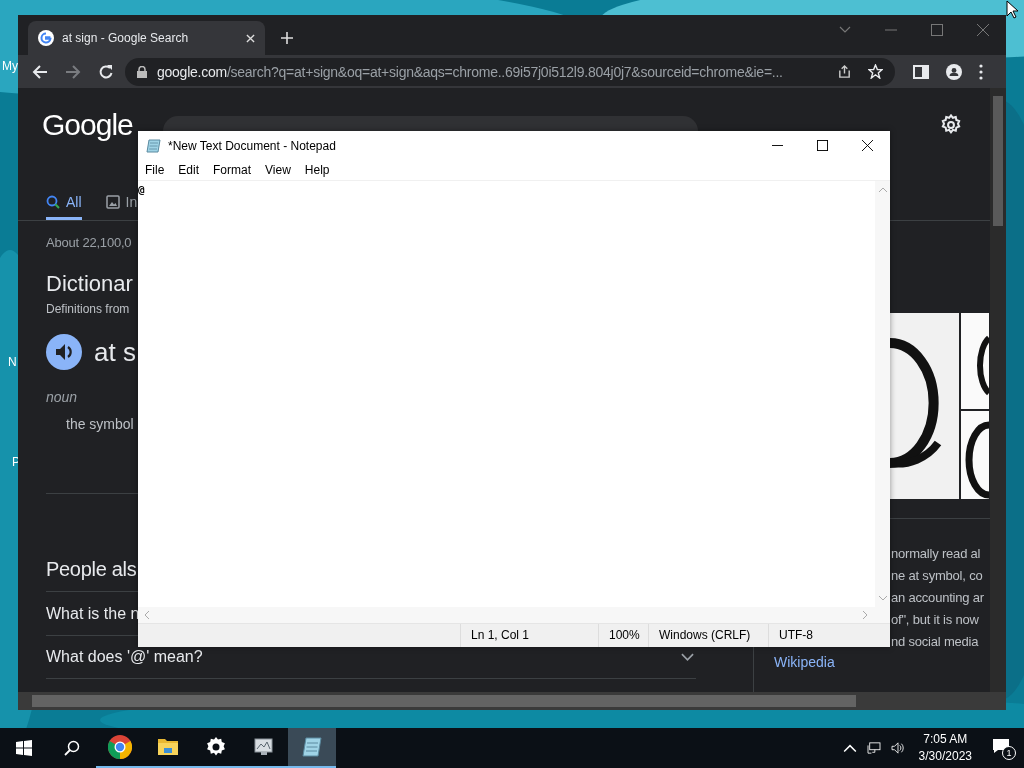 This screenshot has width=1024, height=768. What do you see at coordinates (849, 748) in the screenshot?
I see `chevron-up-icon` at bounding box center [849, 748].